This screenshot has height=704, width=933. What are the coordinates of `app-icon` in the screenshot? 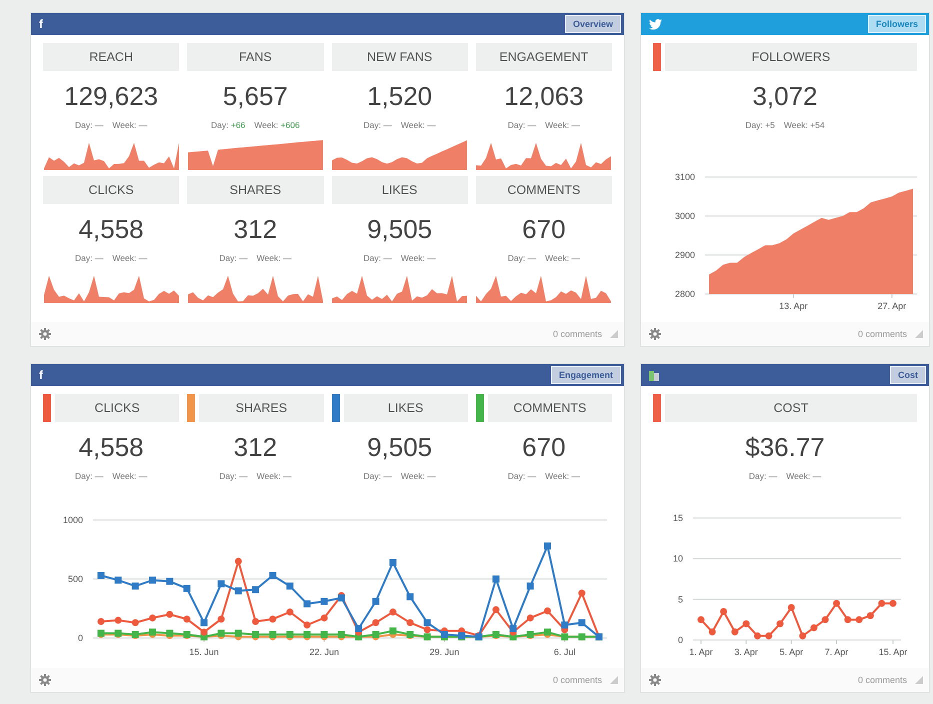 It's located at (654, 375).